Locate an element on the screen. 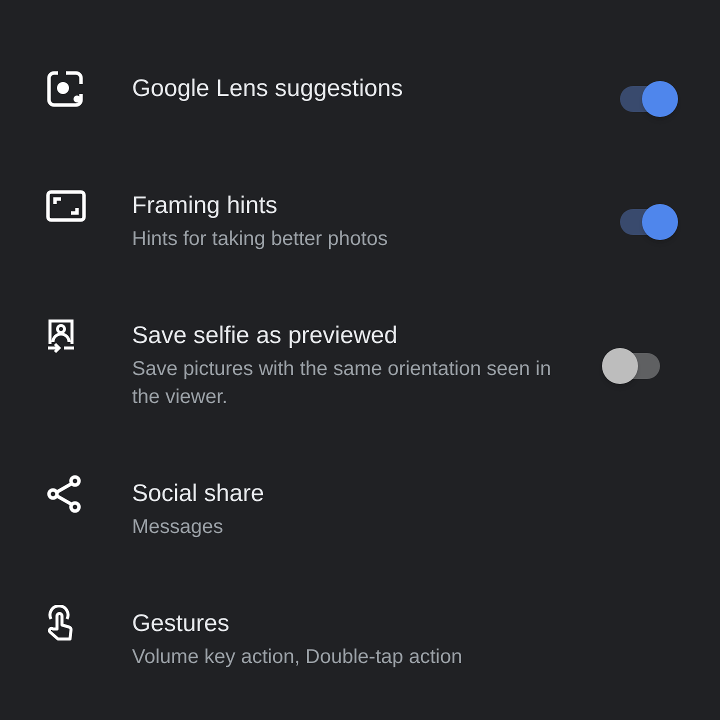 The height and width of the screenshot is (720, 720). frame-icon is located at coordinates (66, 206).